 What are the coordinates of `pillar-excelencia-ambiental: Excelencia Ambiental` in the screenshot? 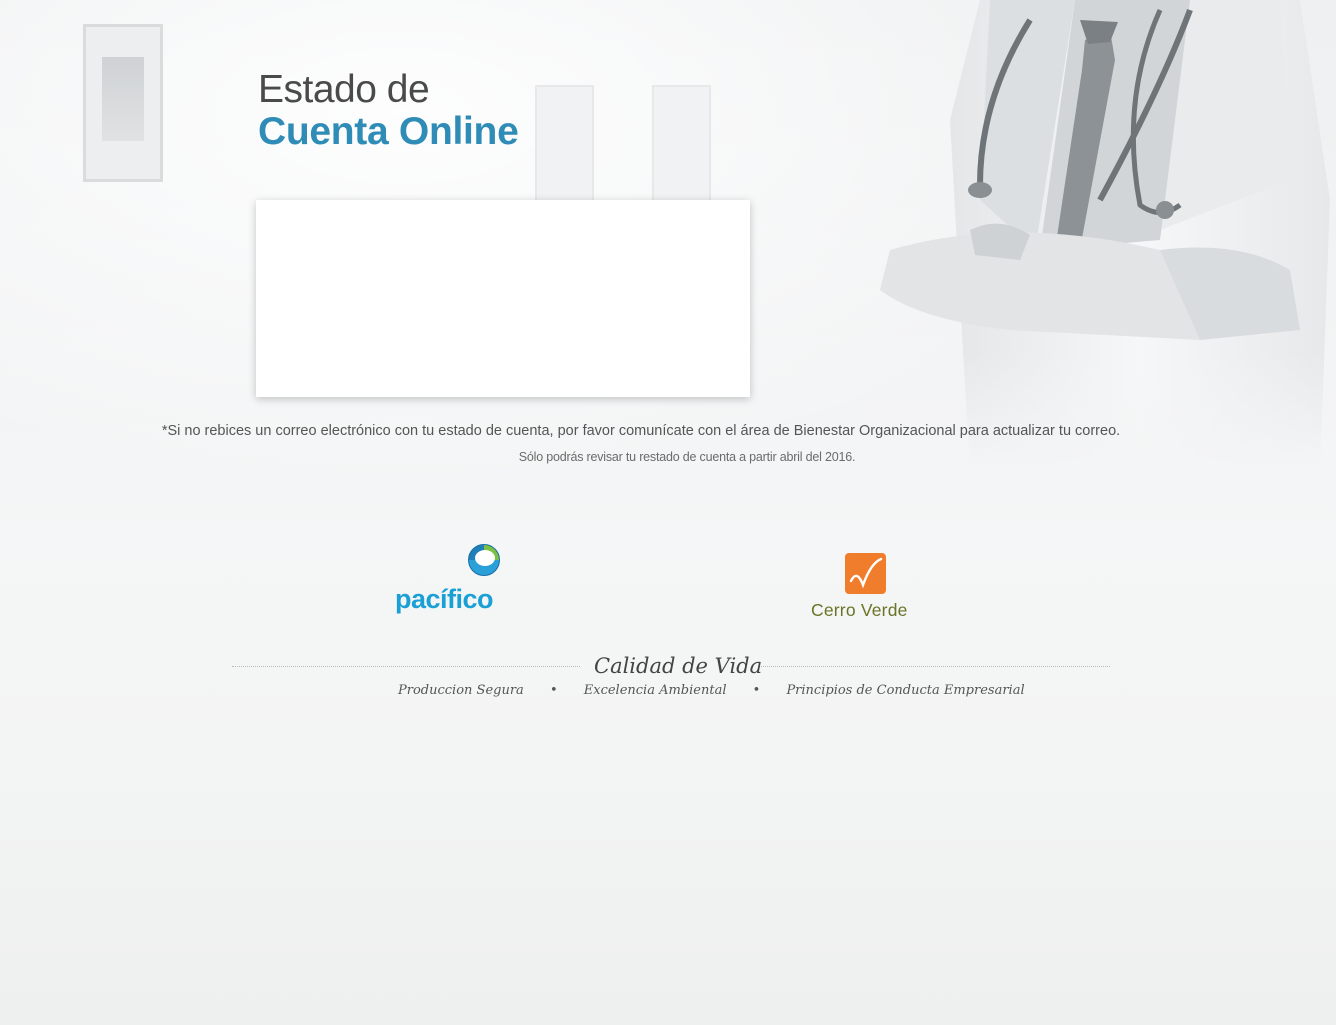 It's located at (655, 690).